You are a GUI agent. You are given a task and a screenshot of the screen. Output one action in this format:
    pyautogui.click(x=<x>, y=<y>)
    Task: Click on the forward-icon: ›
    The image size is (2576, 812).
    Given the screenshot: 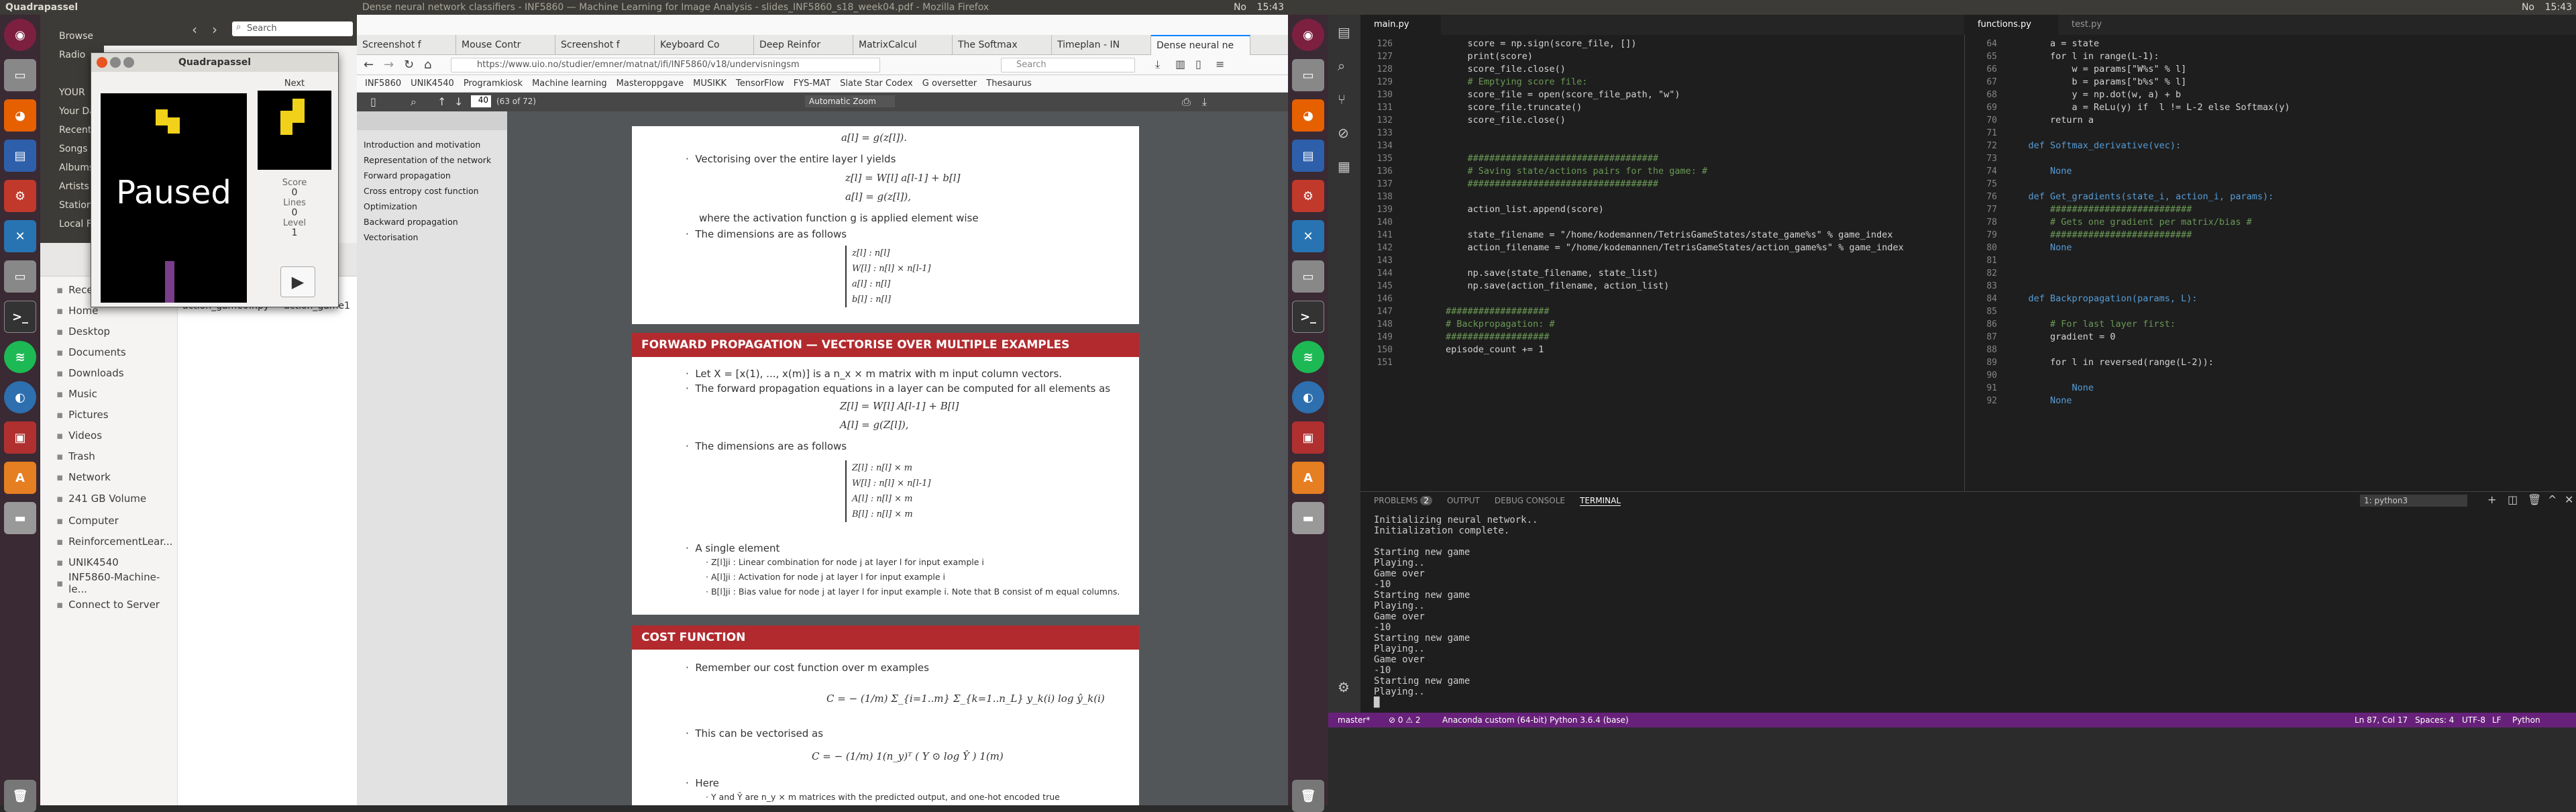 What is the action you would take?
    pyautogui.click(x=214, y=30)
    